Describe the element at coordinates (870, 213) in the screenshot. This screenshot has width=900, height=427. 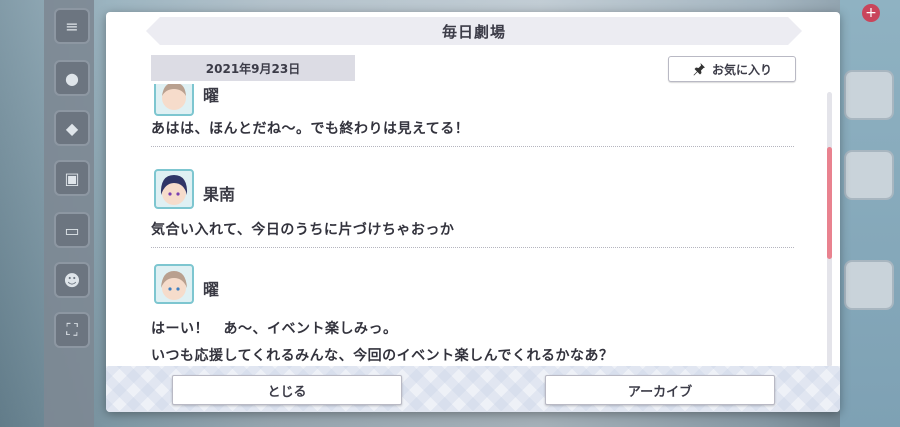
I see `right-background-panel` at that location.